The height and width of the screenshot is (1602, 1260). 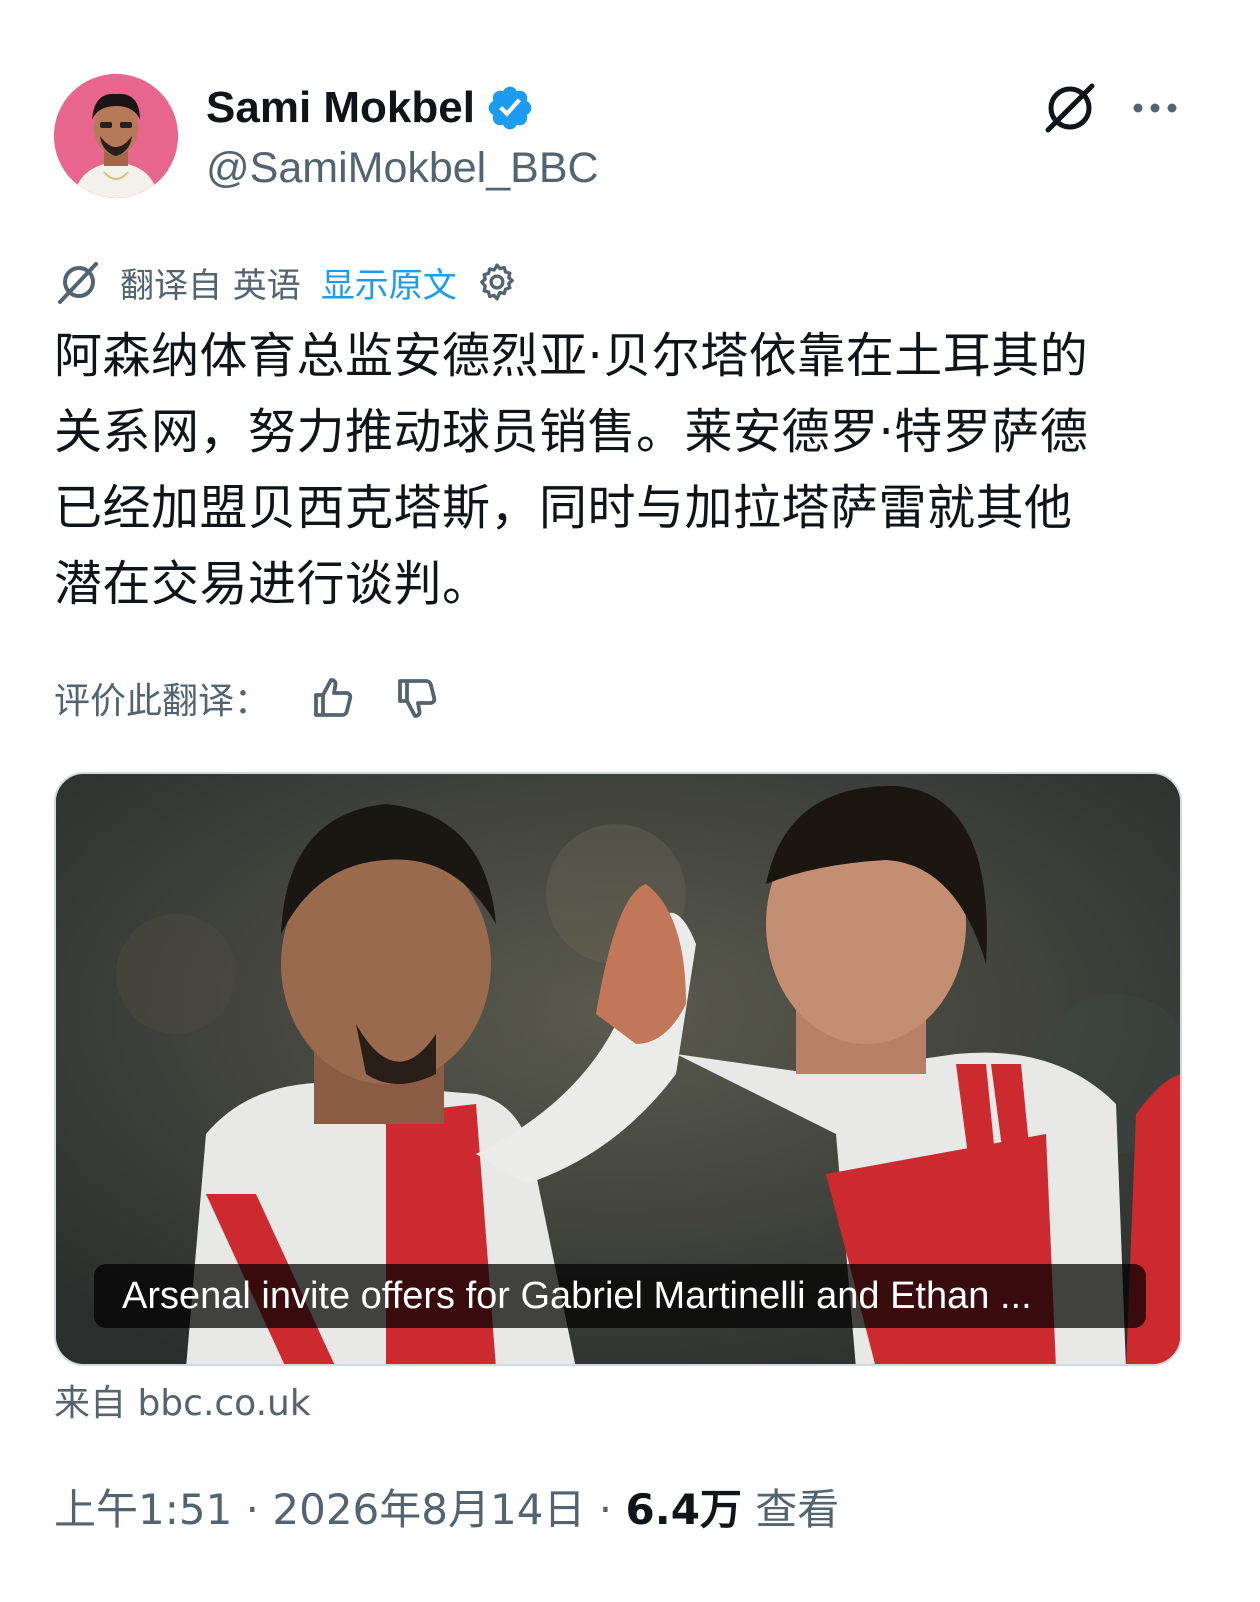 What do you see at coordinates (210, 285) in the screenshot?
I see `translated-from-label: 翻译自 英语` at bounding box center [210, 285].